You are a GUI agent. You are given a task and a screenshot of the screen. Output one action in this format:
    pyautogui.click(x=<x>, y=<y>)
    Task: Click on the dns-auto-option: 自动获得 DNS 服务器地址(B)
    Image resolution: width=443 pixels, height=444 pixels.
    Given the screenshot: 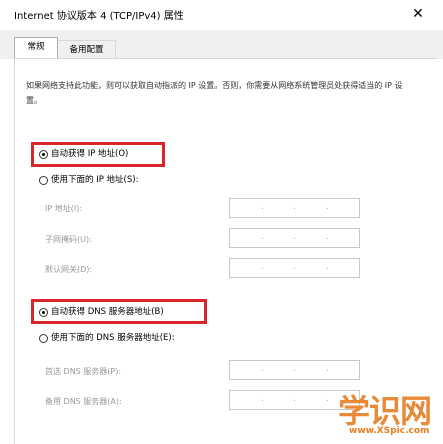 What is the action you would take?
    pyautogui.click(x=101, y=312)
    